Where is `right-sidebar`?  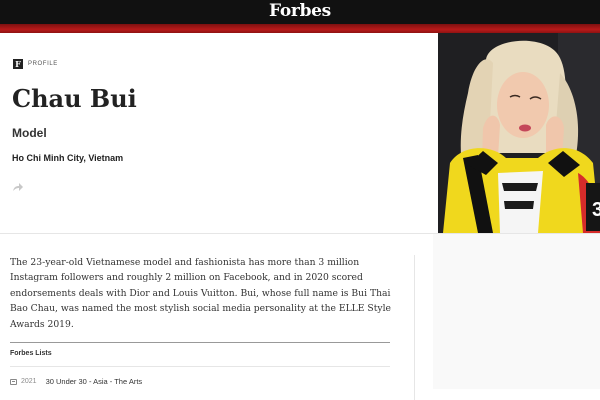
right-sidebar is located at coordinates (516, 311).